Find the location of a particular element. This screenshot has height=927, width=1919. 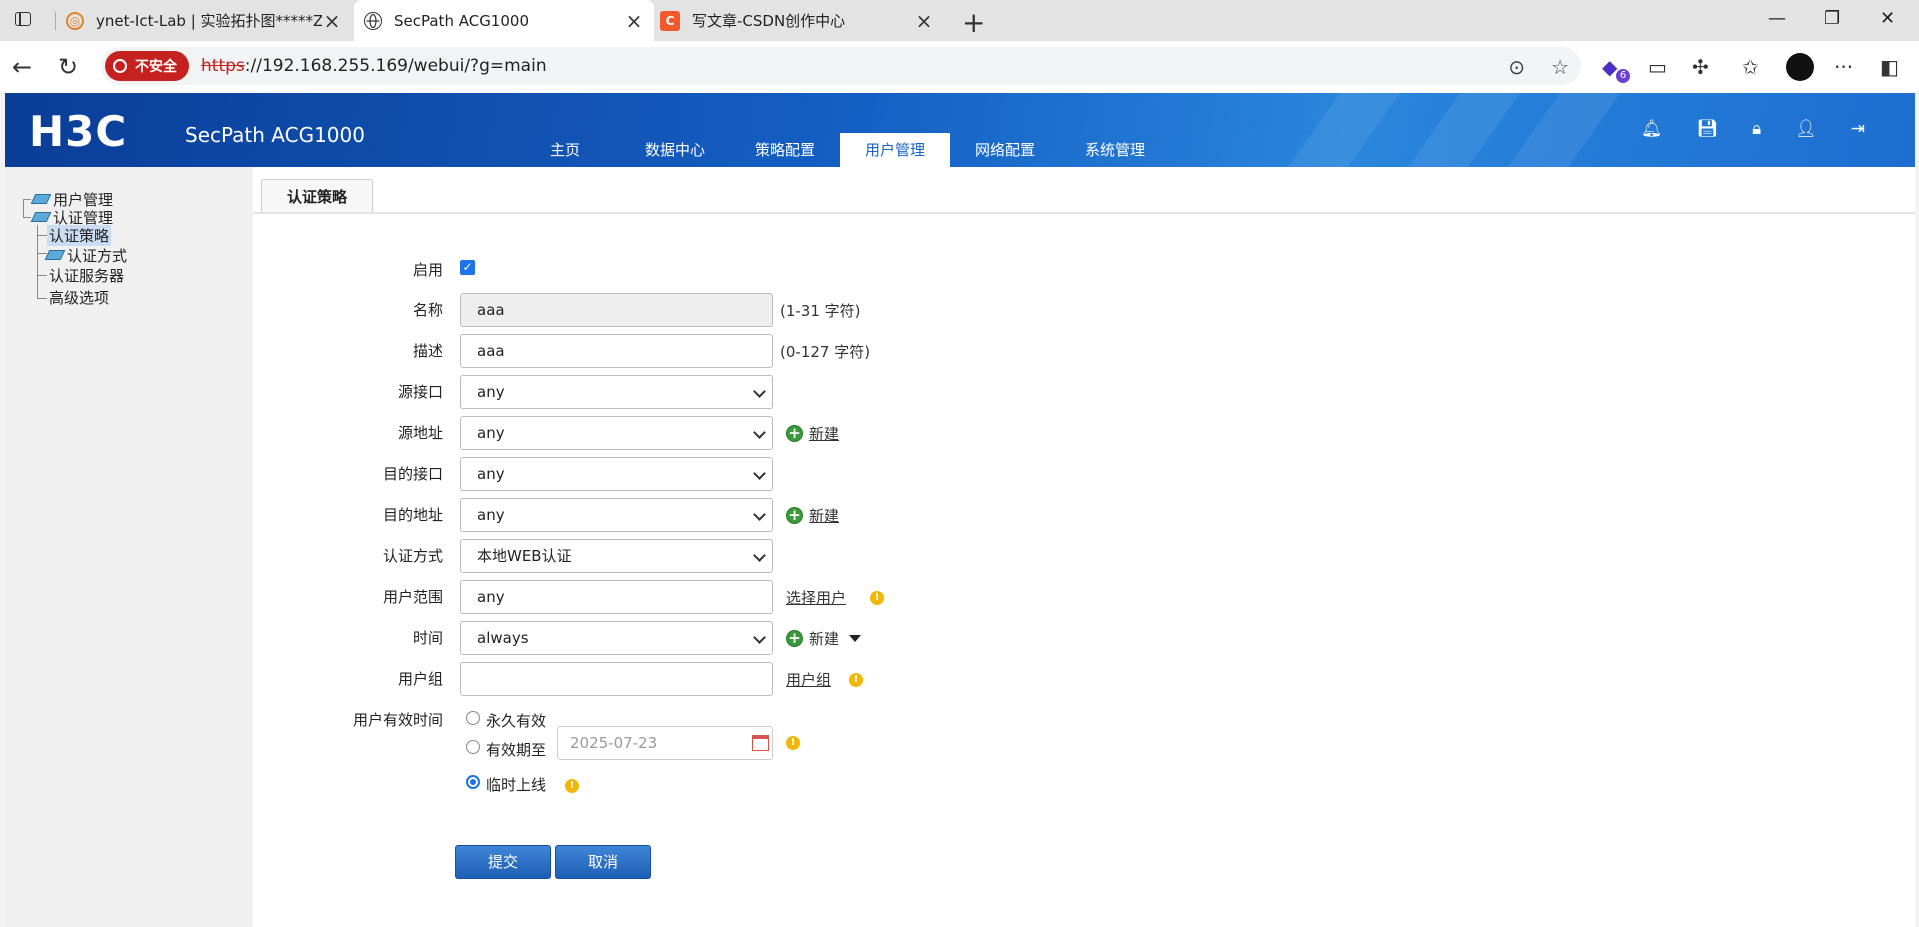

radio-permanent-label: 永久有效 is located at coordinates (516, 721).